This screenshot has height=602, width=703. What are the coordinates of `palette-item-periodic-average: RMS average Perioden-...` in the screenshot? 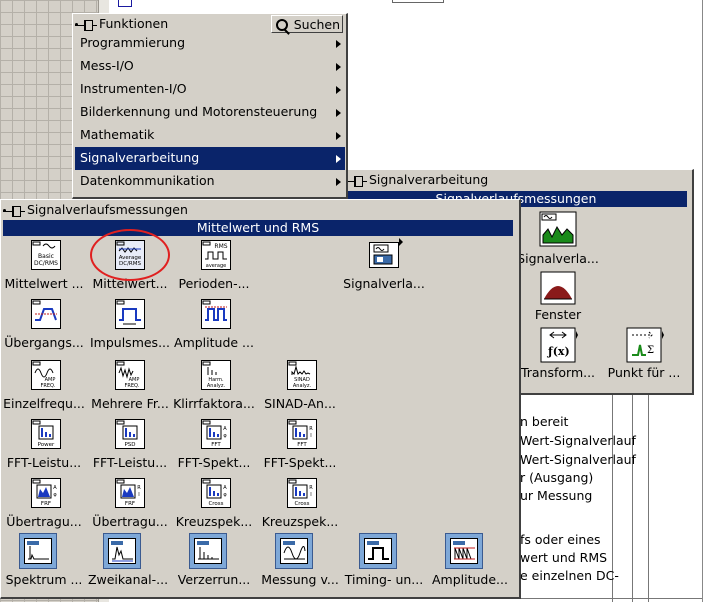 It's located at (215, 267).